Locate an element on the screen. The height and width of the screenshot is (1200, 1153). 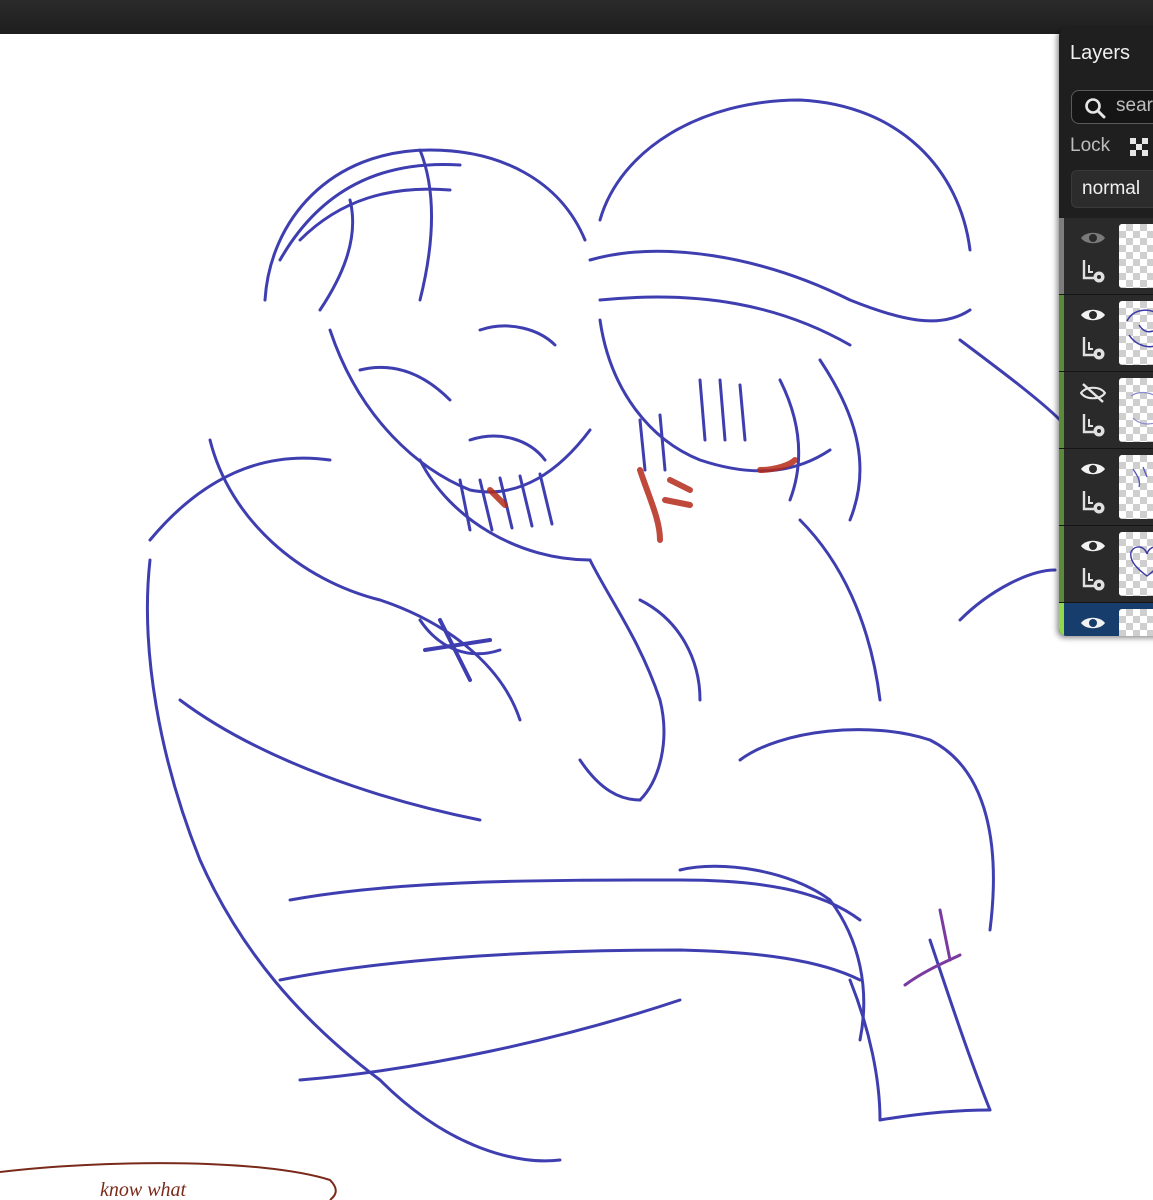
search-icon is located at coordinates (1095, 108).